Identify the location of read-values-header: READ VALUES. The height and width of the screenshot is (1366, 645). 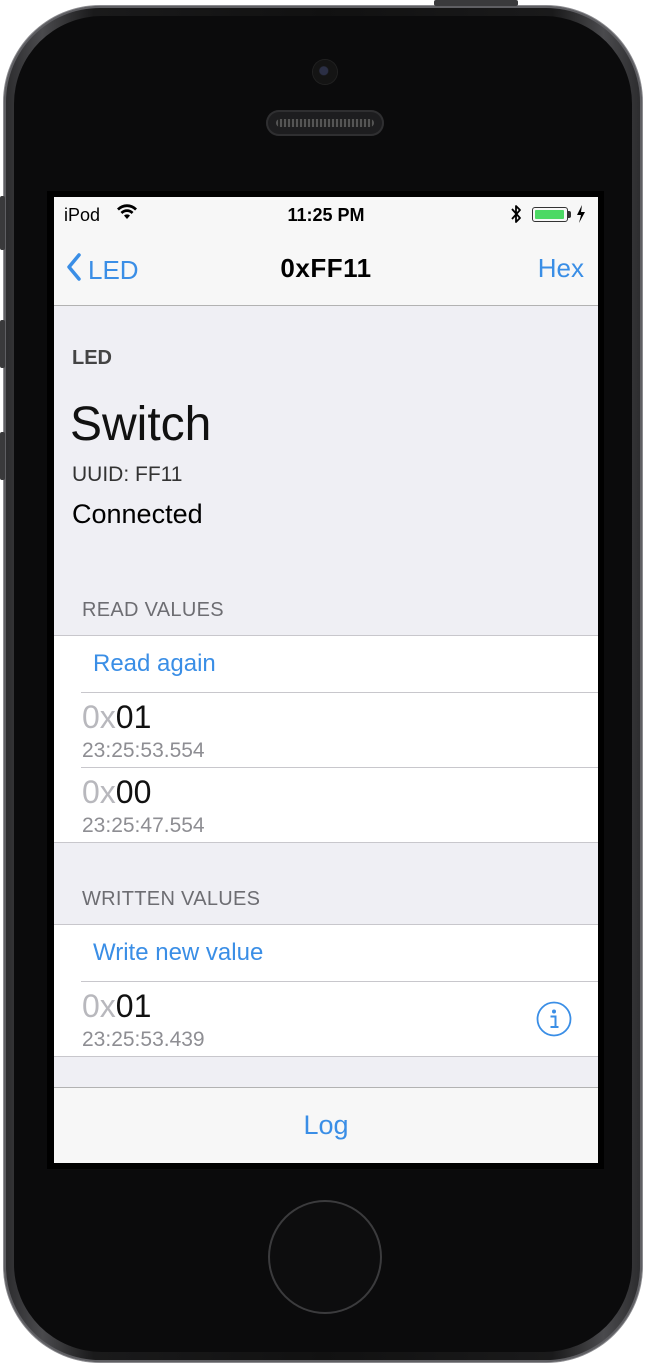
(153, 610).